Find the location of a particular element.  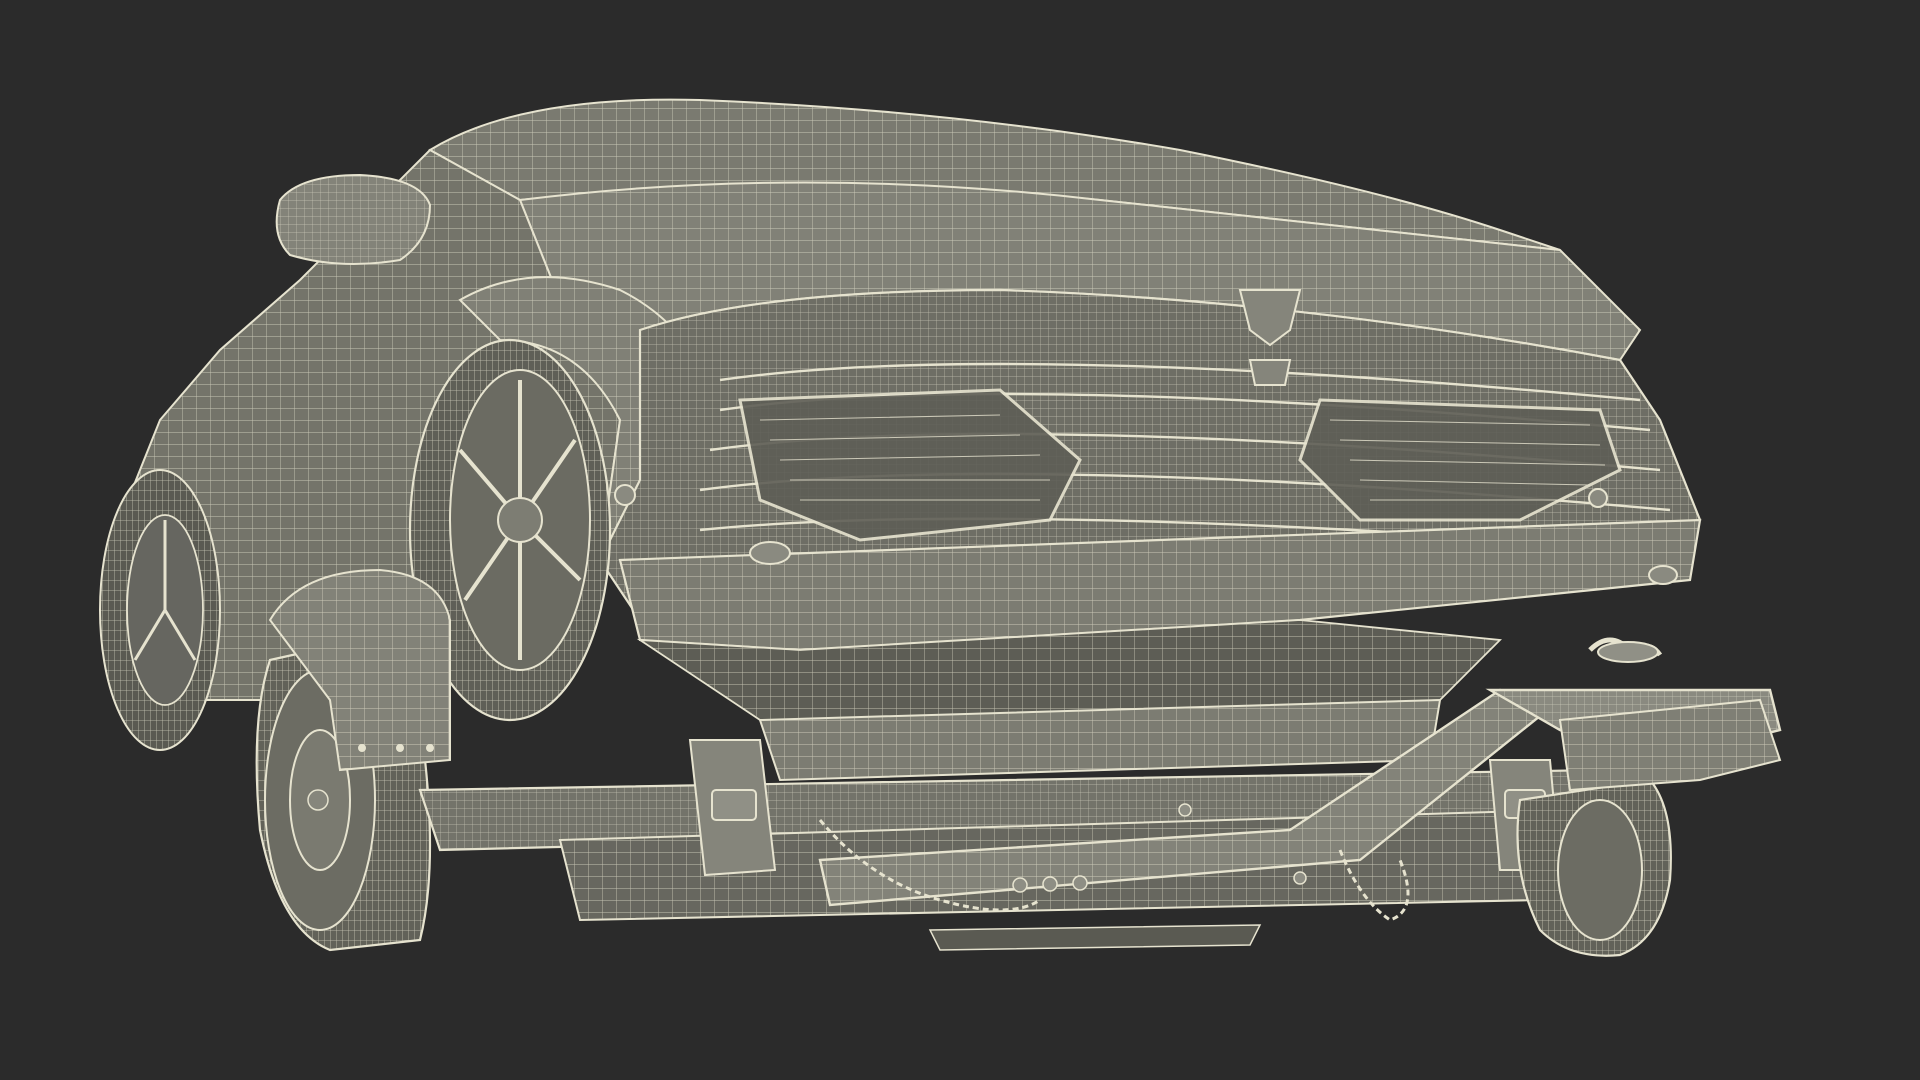

car-front-wheel is located at coordinates (160, 610).